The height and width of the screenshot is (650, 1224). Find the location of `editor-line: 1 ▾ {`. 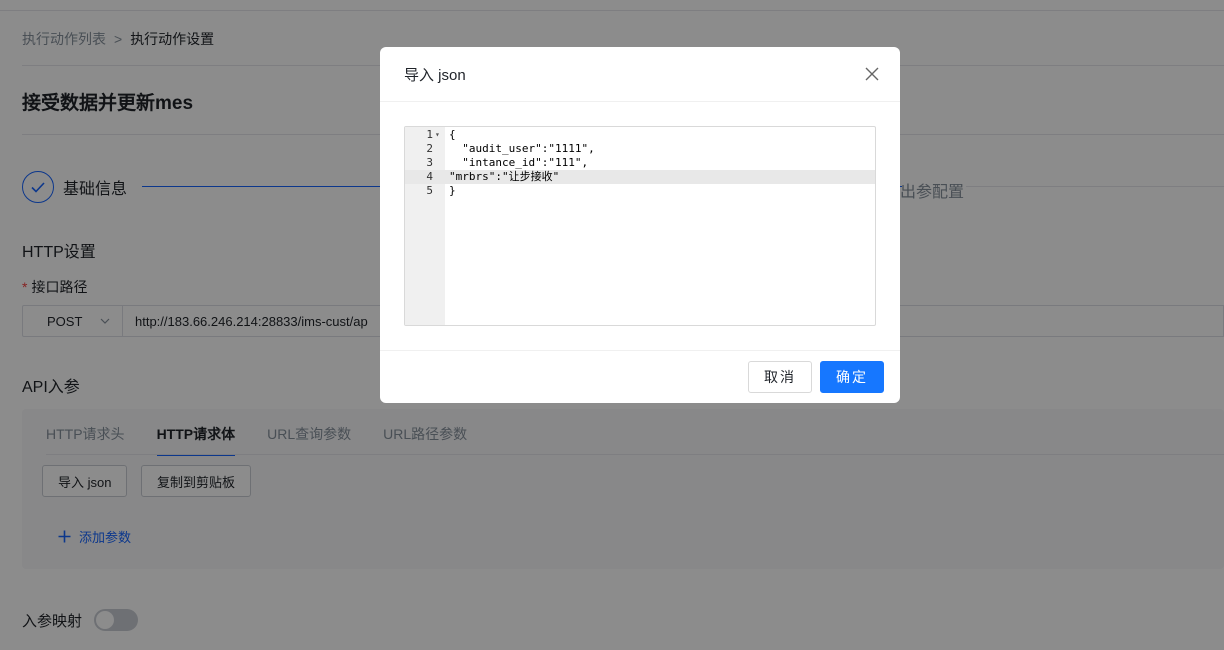

editor-line: 1 ▾ { is located at coordinates (640, 135).